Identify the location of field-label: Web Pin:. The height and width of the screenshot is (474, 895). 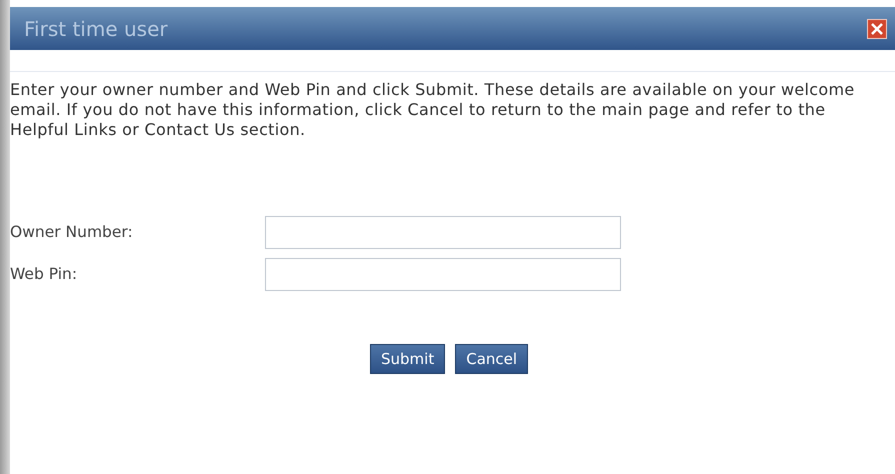
(44, 274).